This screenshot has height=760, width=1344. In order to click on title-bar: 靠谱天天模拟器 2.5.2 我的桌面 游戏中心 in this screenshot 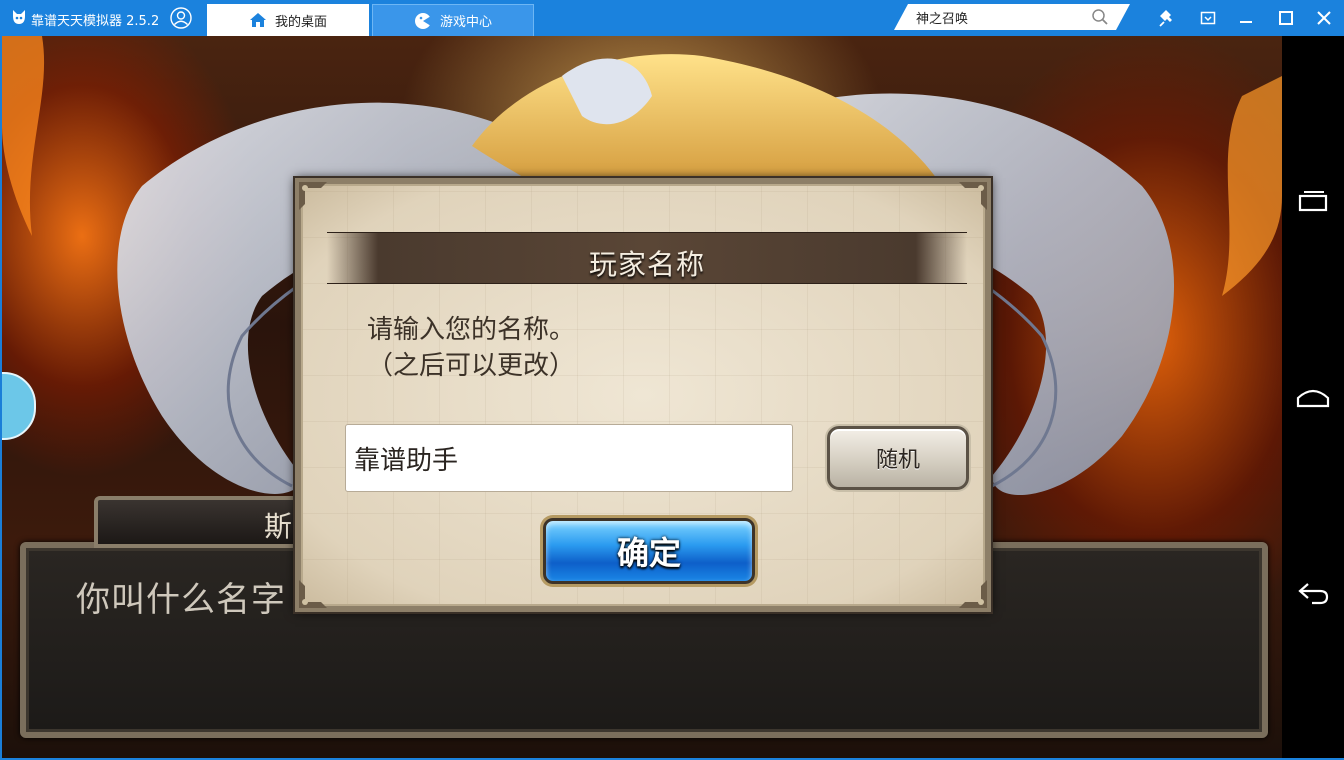, I will do `click(672, 18)`.